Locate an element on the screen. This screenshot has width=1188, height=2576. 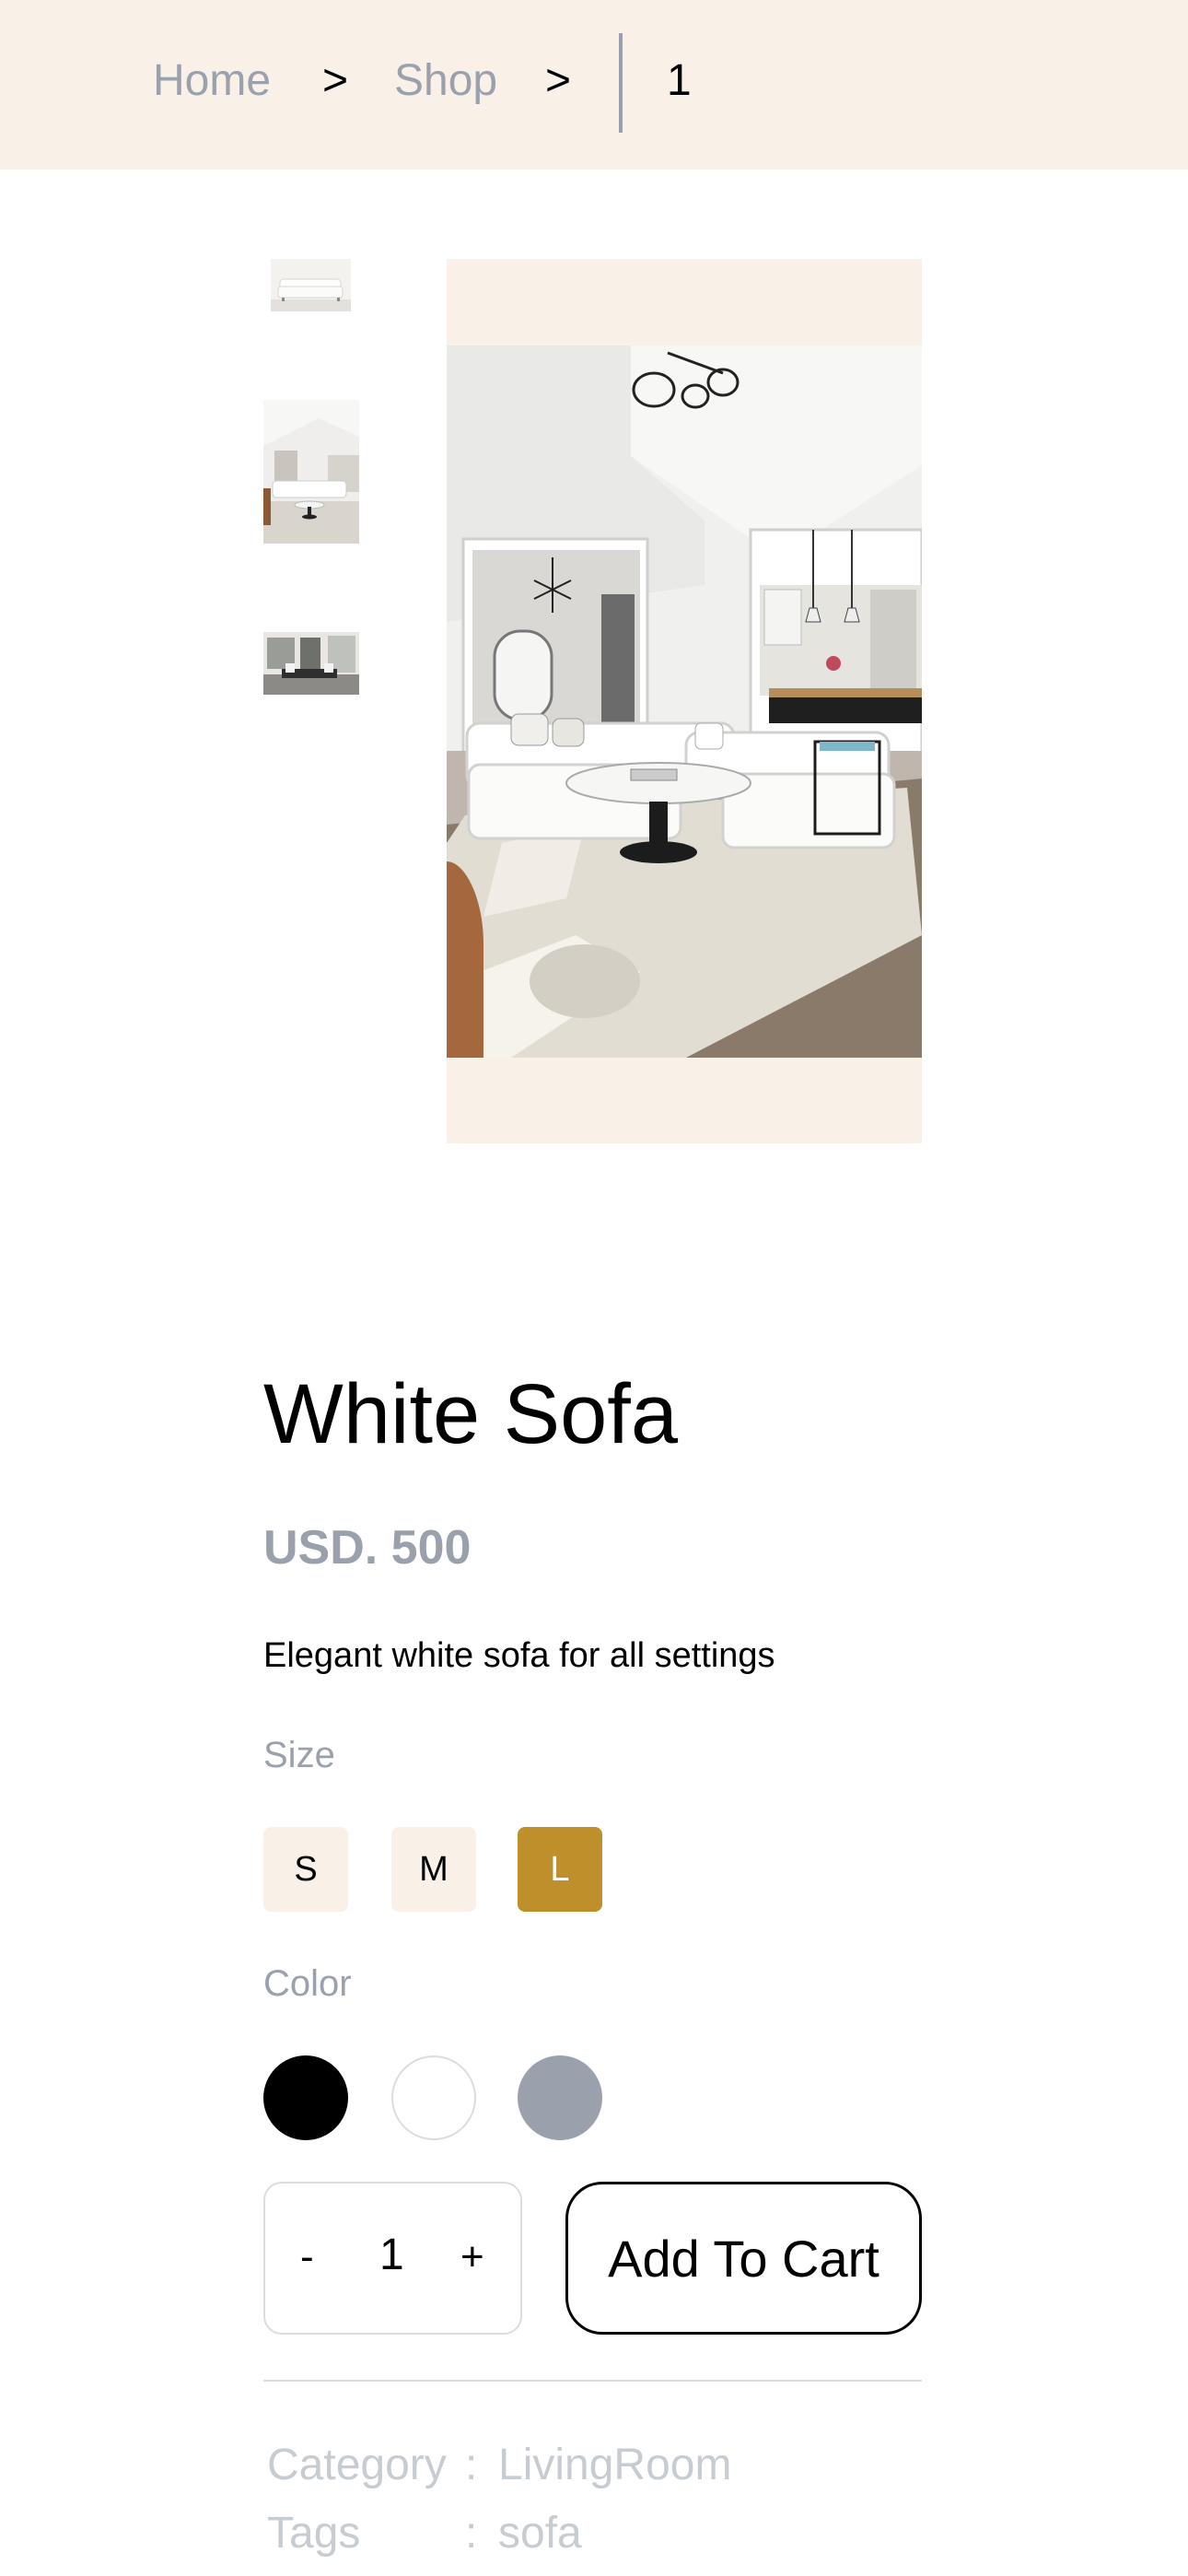
color-label: Color is located at coordinates (307, 1983).